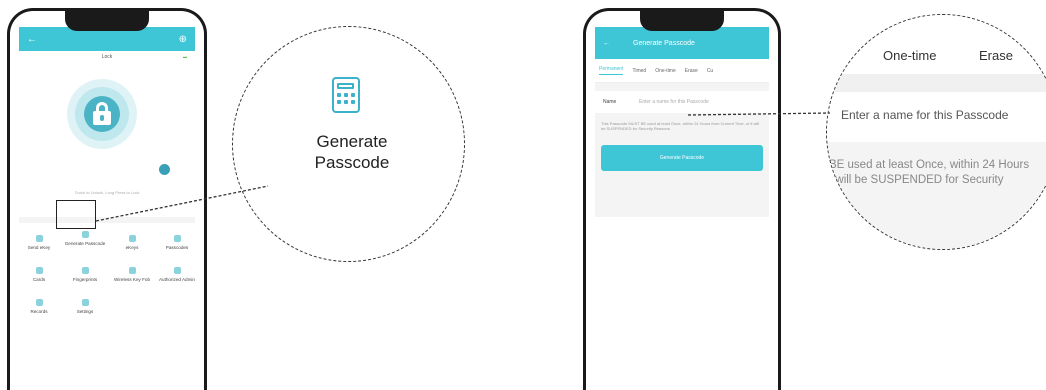 This screenshot has height=390, width=1046. Describe the element at coordinates (664, 43) in the screenshot. I see `page-title: Generate Passcode` at that location.